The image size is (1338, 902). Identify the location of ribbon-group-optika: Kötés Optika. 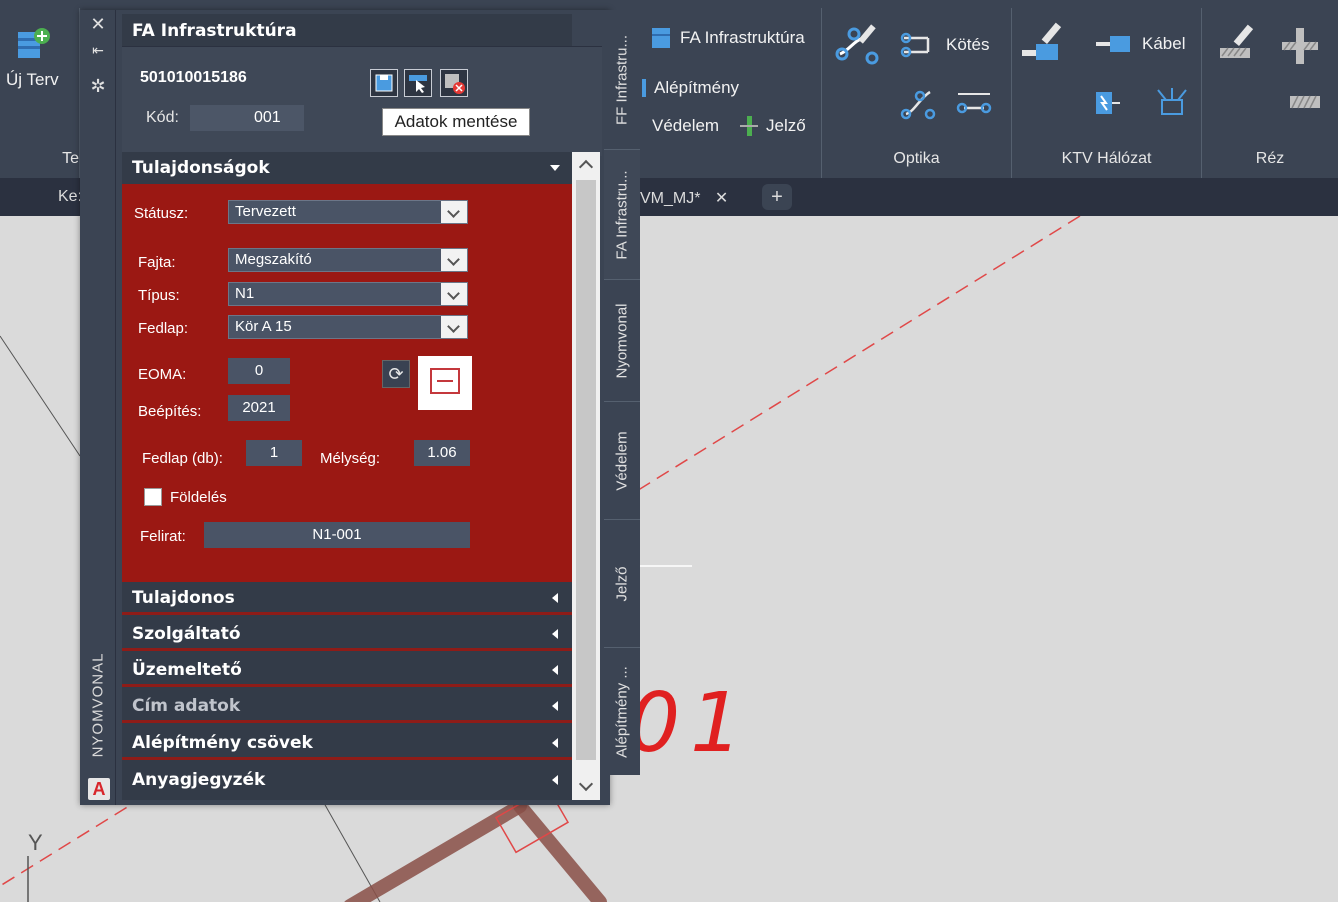
(917, 93).